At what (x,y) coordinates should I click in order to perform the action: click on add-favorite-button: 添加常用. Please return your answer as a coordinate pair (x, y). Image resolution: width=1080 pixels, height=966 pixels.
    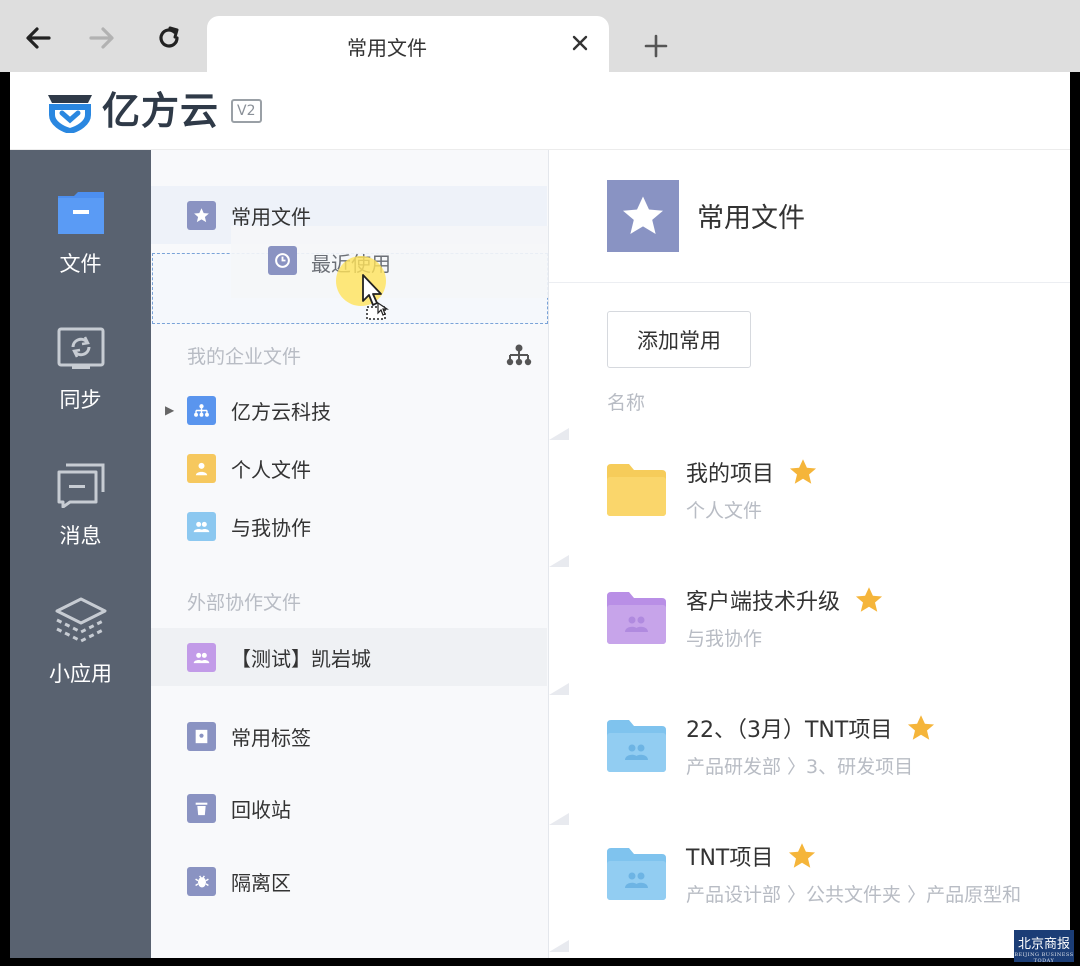
    Looking at the image, I should click on (679, 339).